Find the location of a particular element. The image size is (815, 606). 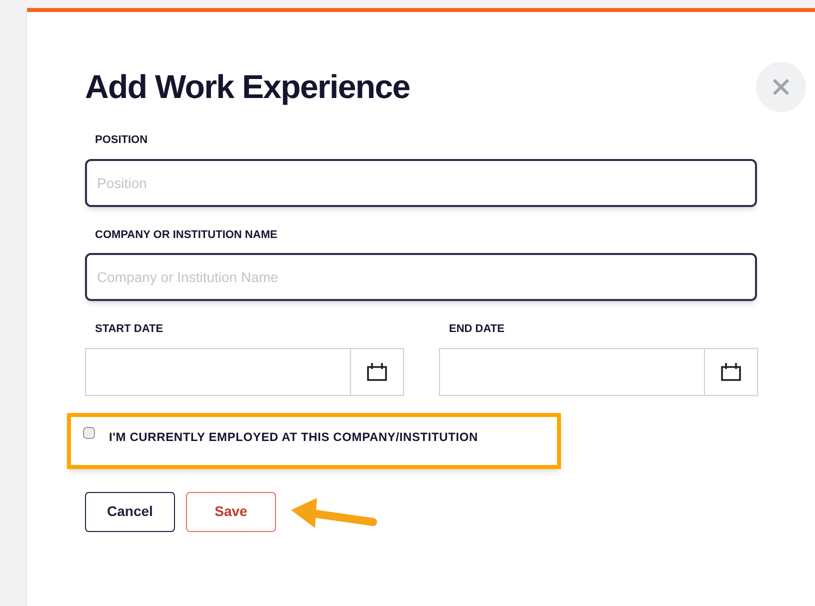

field-label: START DATE is located at coordinates (129, 329).